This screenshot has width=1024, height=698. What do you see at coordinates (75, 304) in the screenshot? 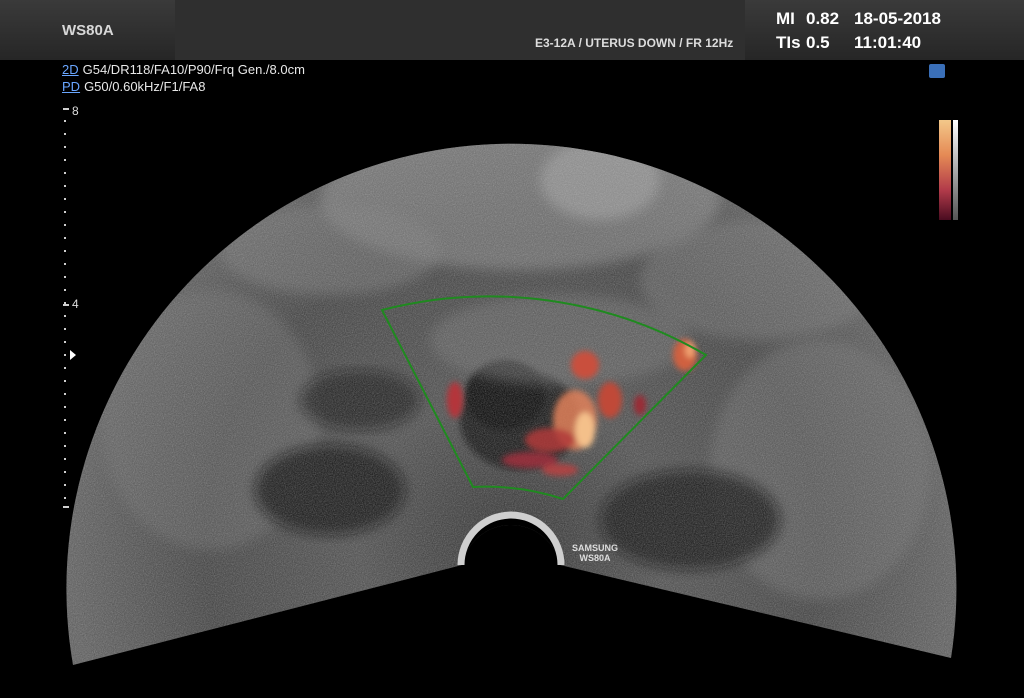
I see `depth-label-mid: 4` at bounding box center [75, 304].